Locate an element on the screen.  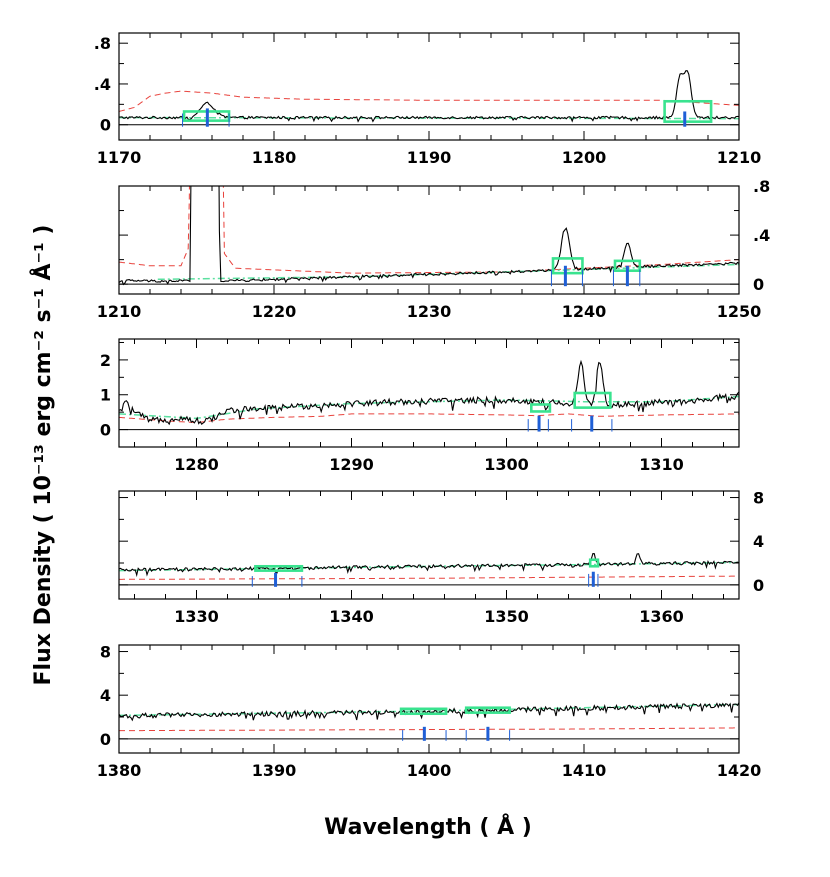
y-tick-label: 2 is located at coordinates (105, 360).